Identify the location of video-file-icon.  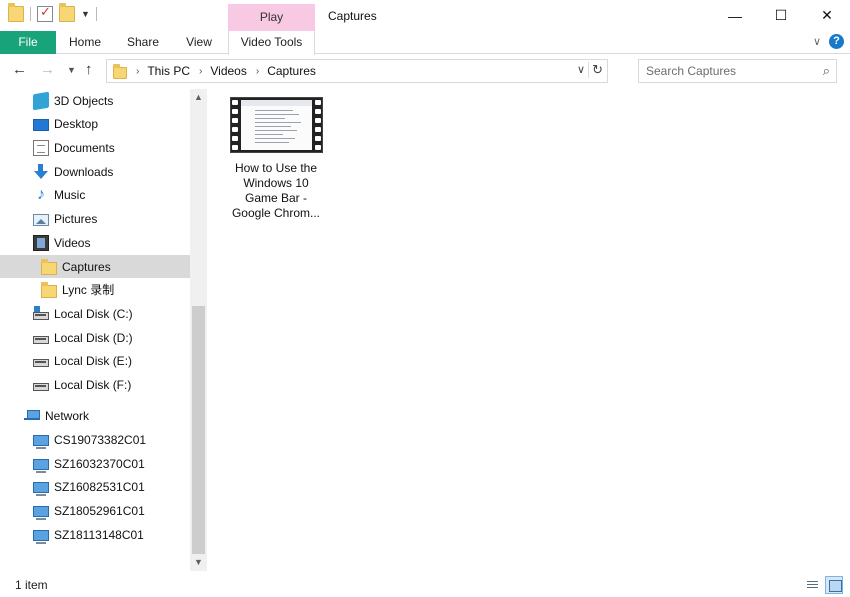
(276, 125).